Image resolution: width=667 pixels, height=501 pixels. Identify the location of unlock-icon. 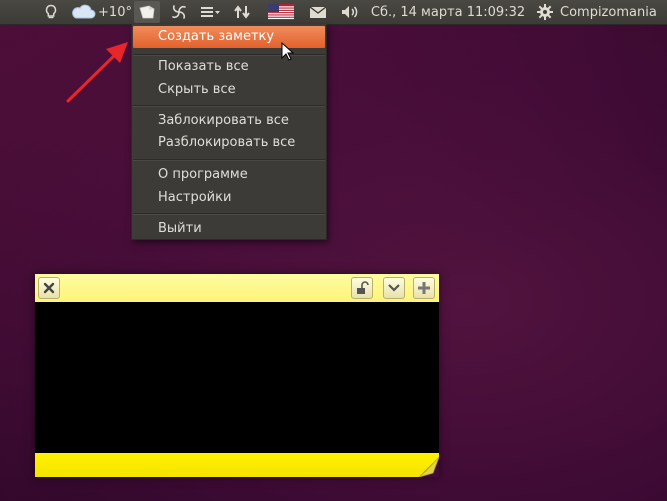
(362, 288).